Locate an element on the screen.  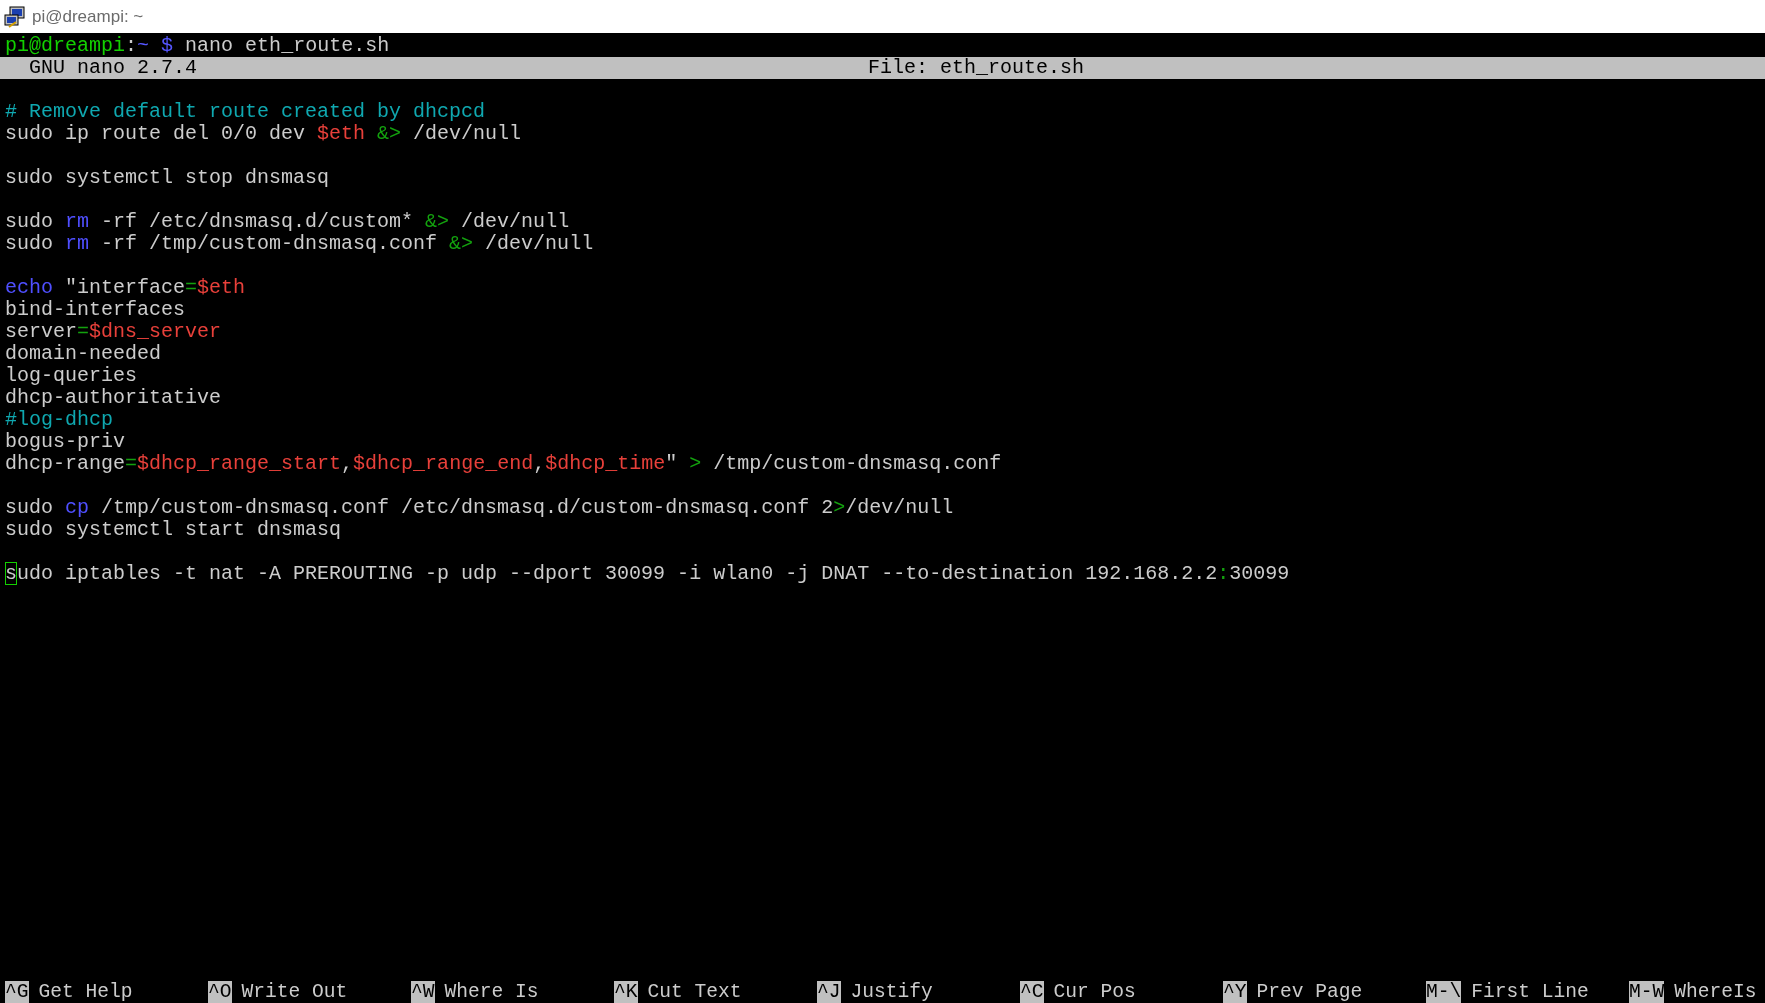
shortcut-label: Write Out is located at coordinates (294, 992).